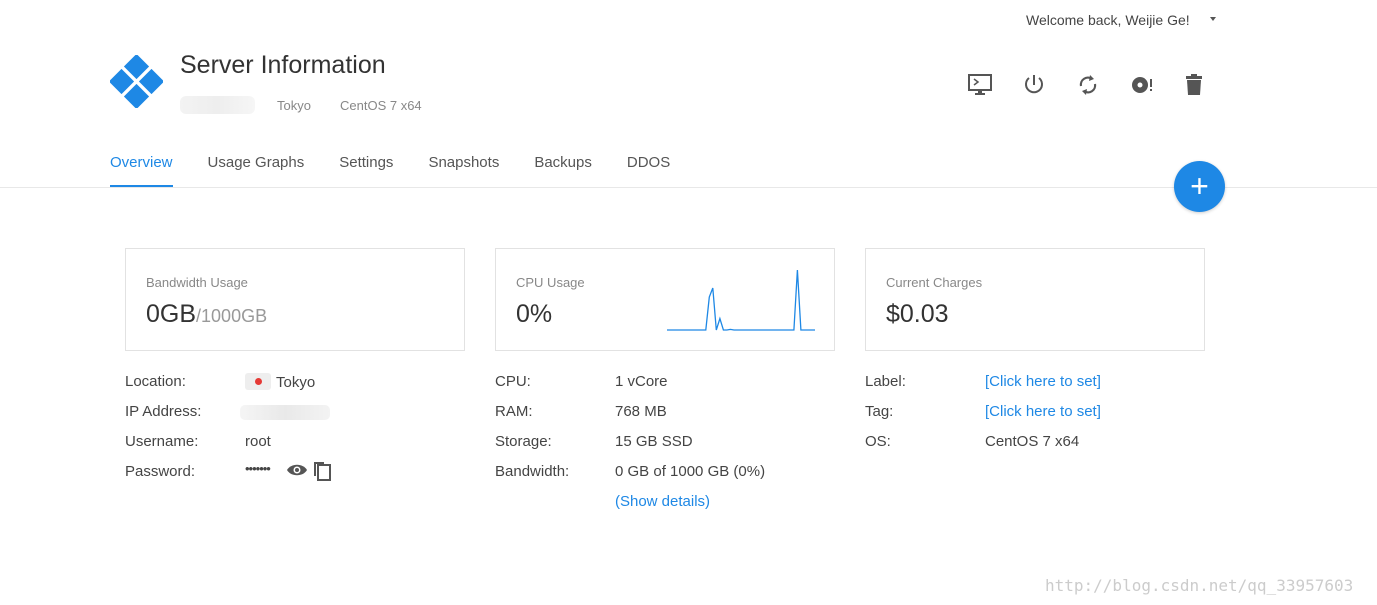 The height and width of the screenshot is (605, 1377). I want to click on tab-settings: Settings, so click(366, 170).